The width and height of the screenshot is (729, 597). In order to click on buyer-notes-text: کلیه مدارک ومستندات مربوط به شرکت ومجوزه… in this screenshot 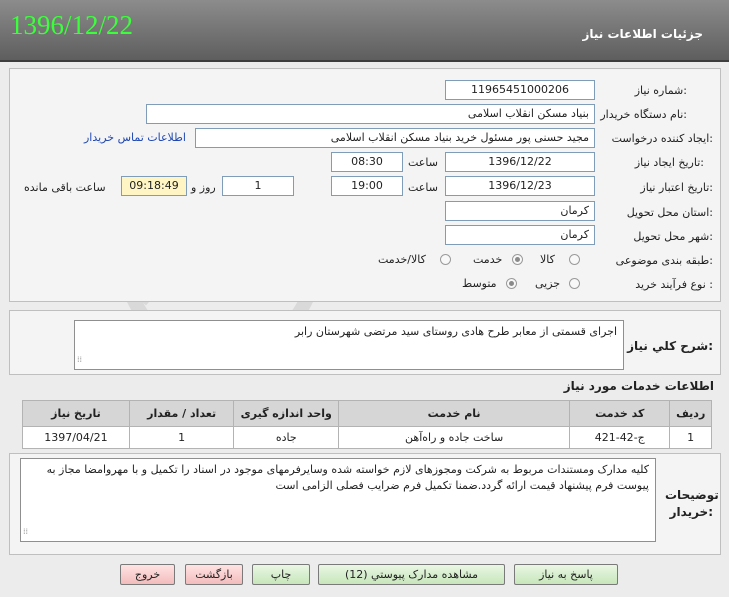, I will do `click(338, 500)`.